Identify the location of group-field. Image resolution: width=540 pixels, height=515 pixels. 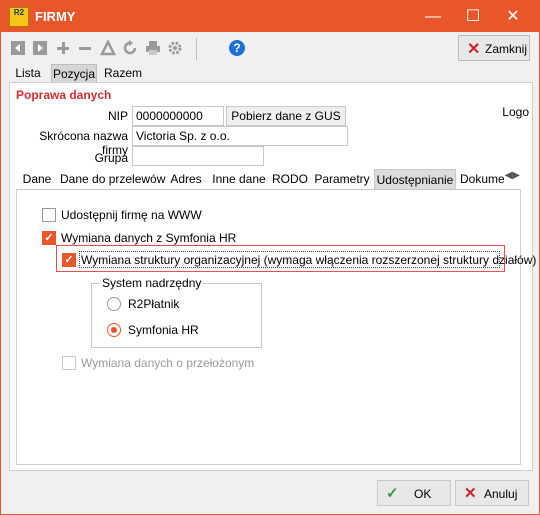
(198, 156).